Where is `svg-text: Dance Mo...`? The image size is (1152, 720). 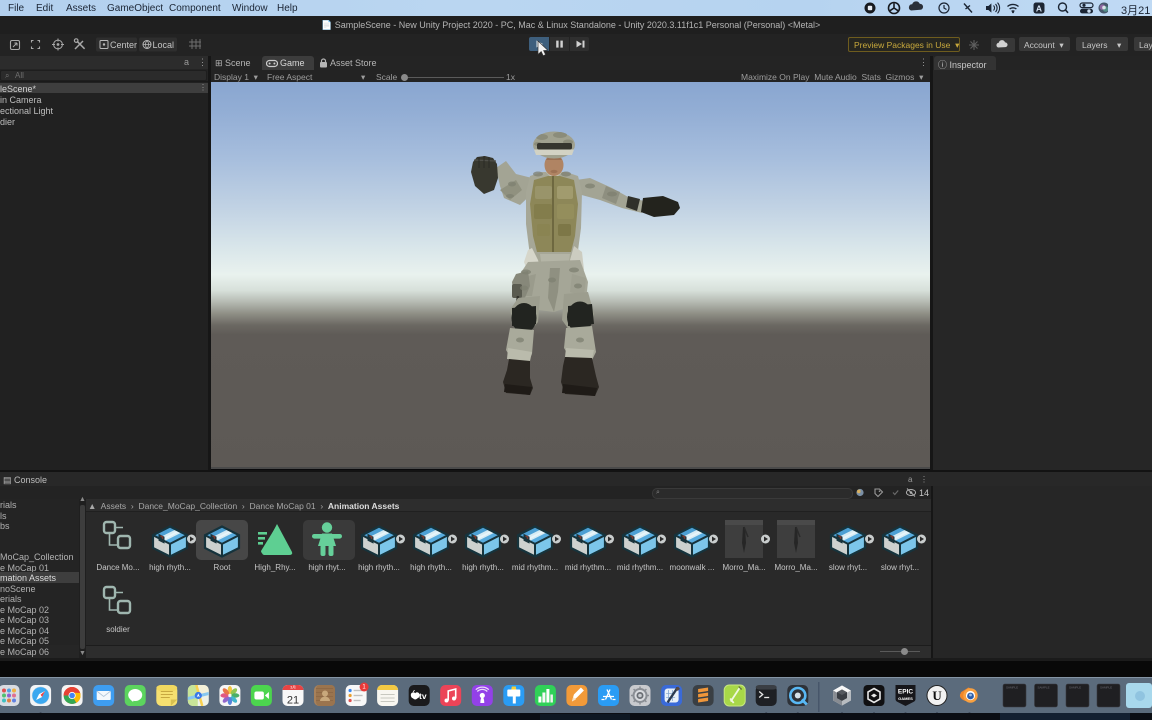 svg-text: Dance Mo... is located at coordinates (117, 567).